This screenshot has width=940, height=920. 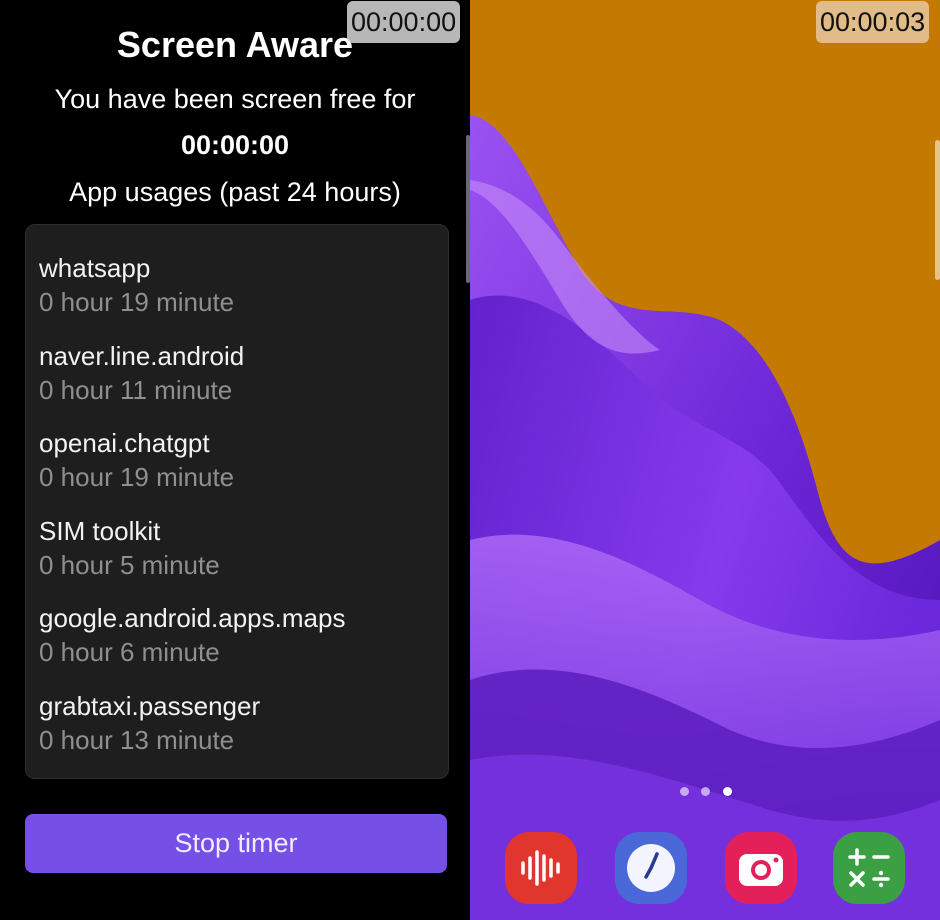 I want to click on screen-free-timer: 00:00:00, so click(x=235, y=145).